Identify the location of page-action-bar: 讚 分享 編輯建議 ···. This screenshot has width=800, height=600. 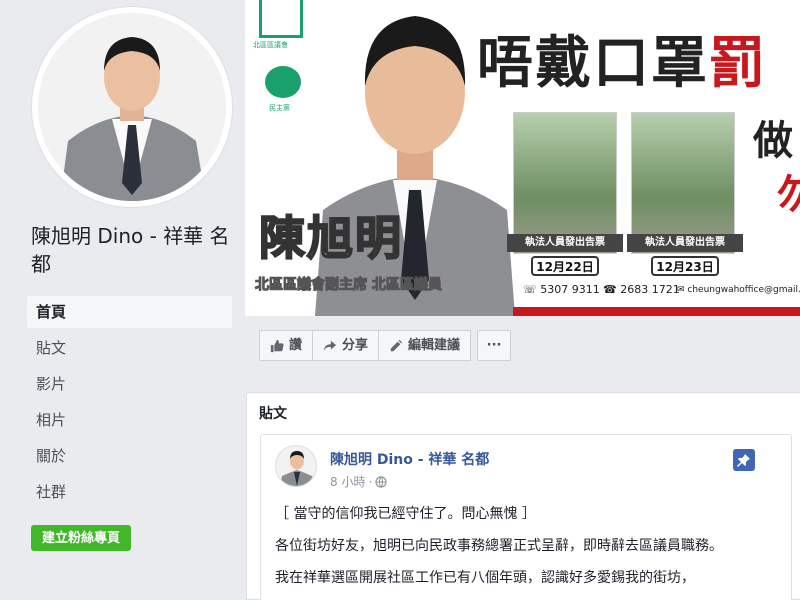
(385, 345).